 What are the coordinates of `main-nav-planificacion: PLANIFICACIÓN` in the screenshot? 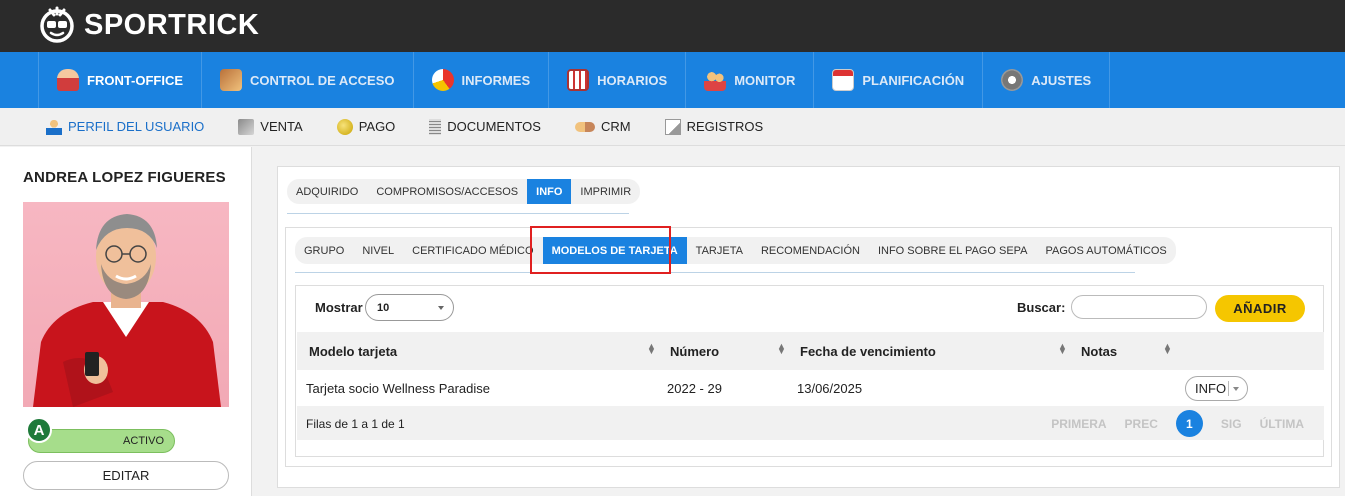 It's located at (899, 80).